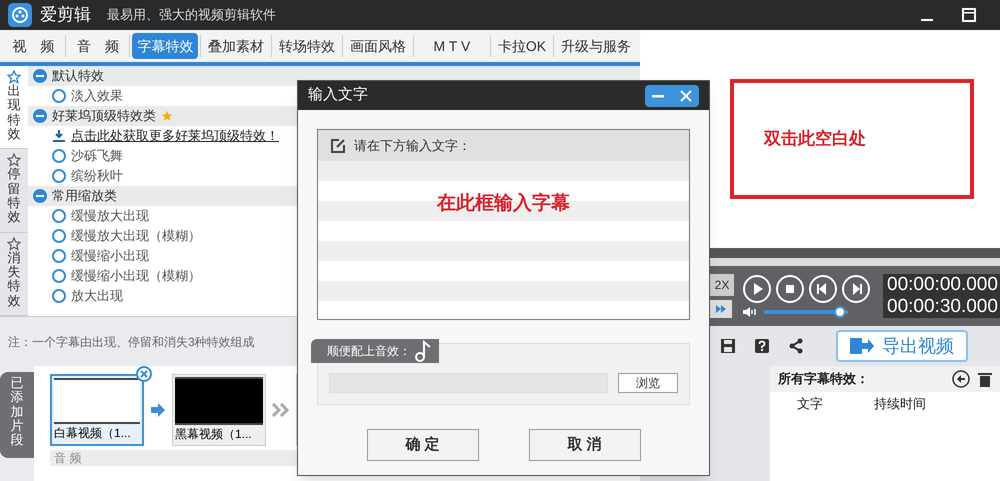 The width and height of the screenshot is (1000, 481). What do you see at coordinates (97, 296) in the screenshot?
I see `effect-option-label: 放大出现` at bounding box center [97, 296].